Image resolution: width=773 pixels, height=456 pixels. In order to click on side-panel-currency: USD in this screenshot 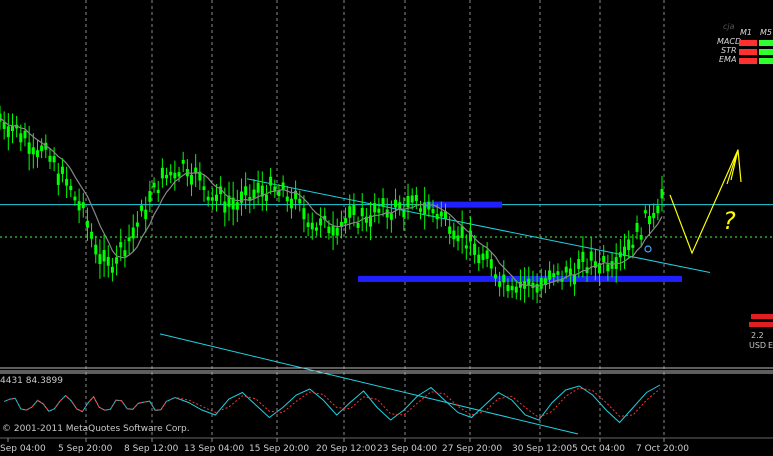, I will do `click(758, 345)`.